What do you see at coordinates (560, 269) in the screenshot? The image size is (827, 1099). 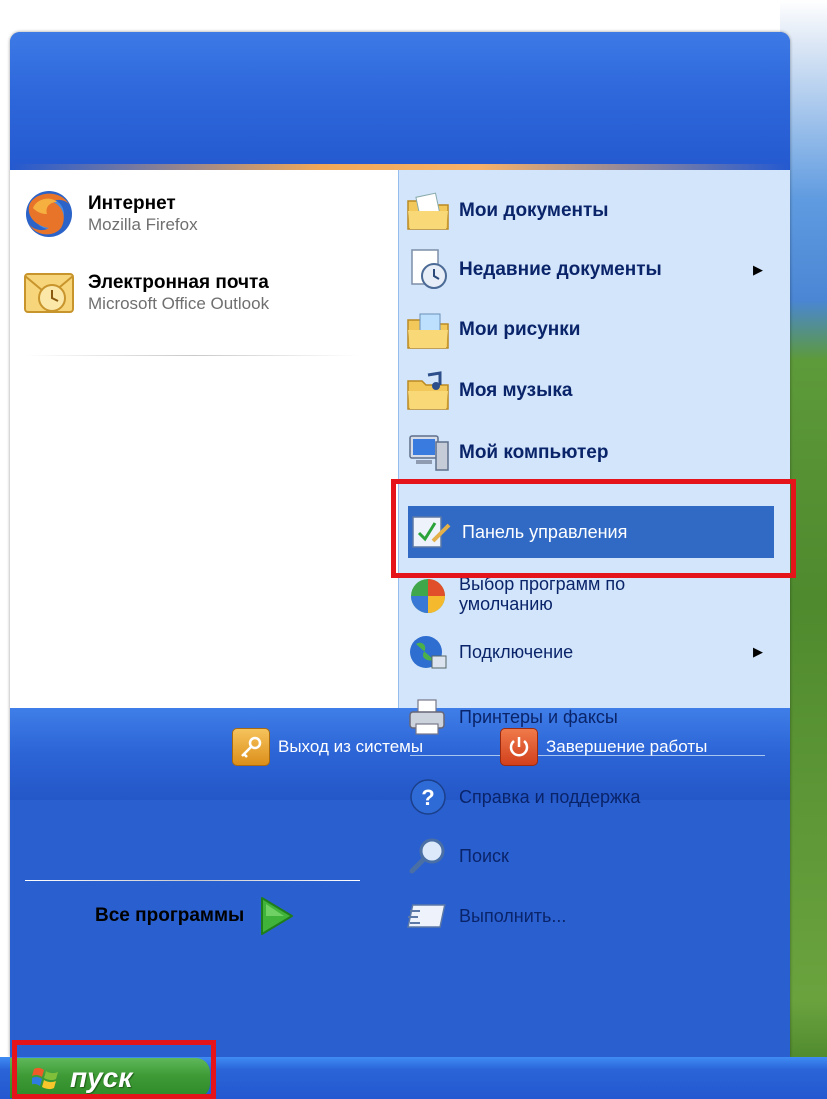 I see `place-label: Недавние документы` at bounding box center [560, 269].